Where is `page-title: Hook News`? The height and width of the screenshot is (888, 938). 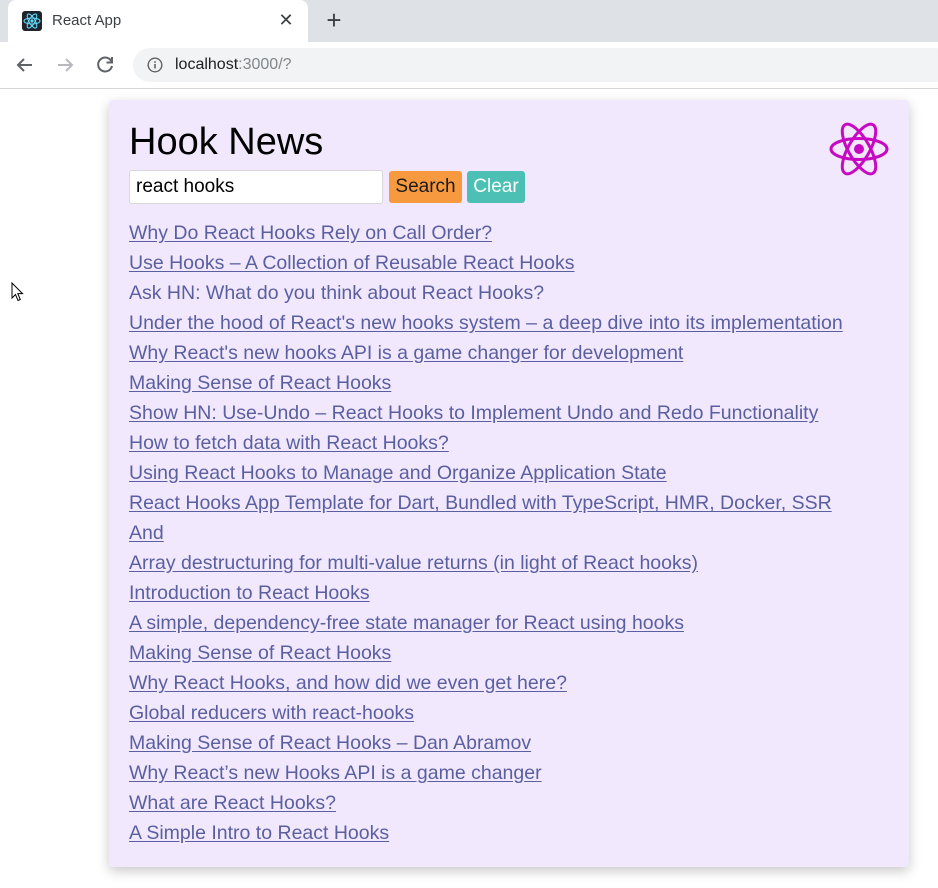
page-title: Hook News is located at coordinates (226, 142).